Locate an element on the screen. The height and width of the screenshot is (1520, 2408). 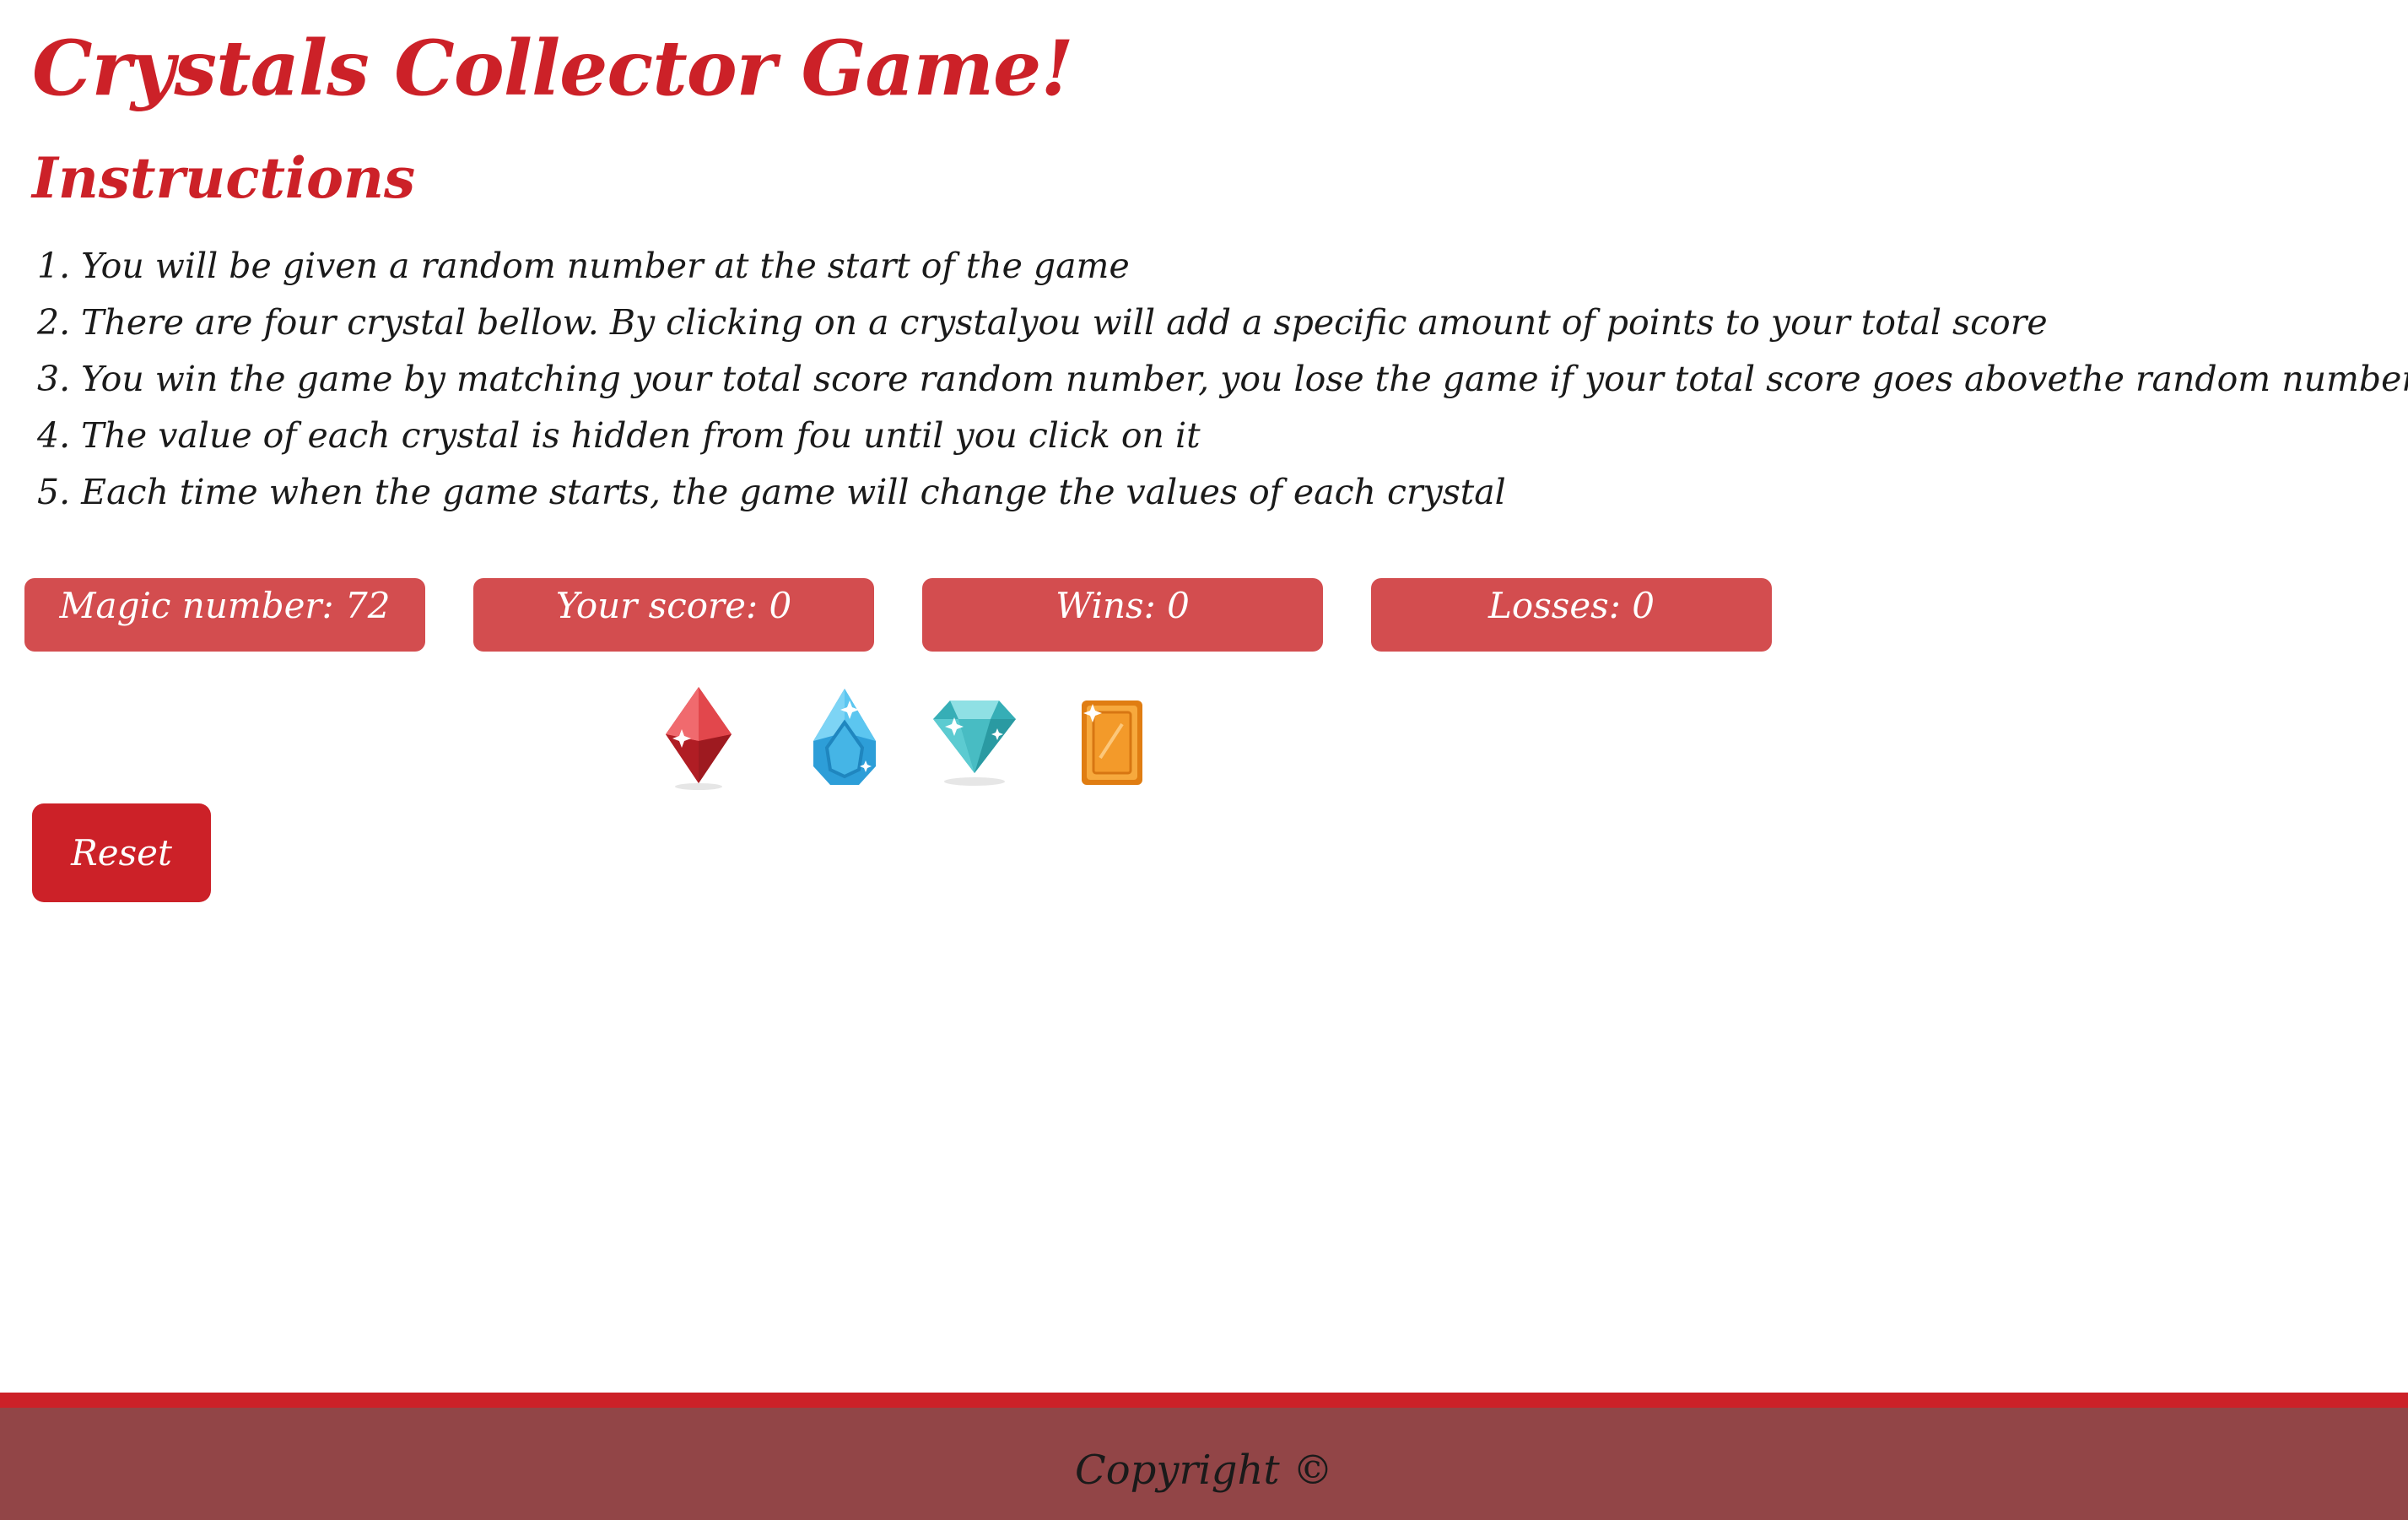
instructions-heading: Instructions is located at coordinates (224, 178).